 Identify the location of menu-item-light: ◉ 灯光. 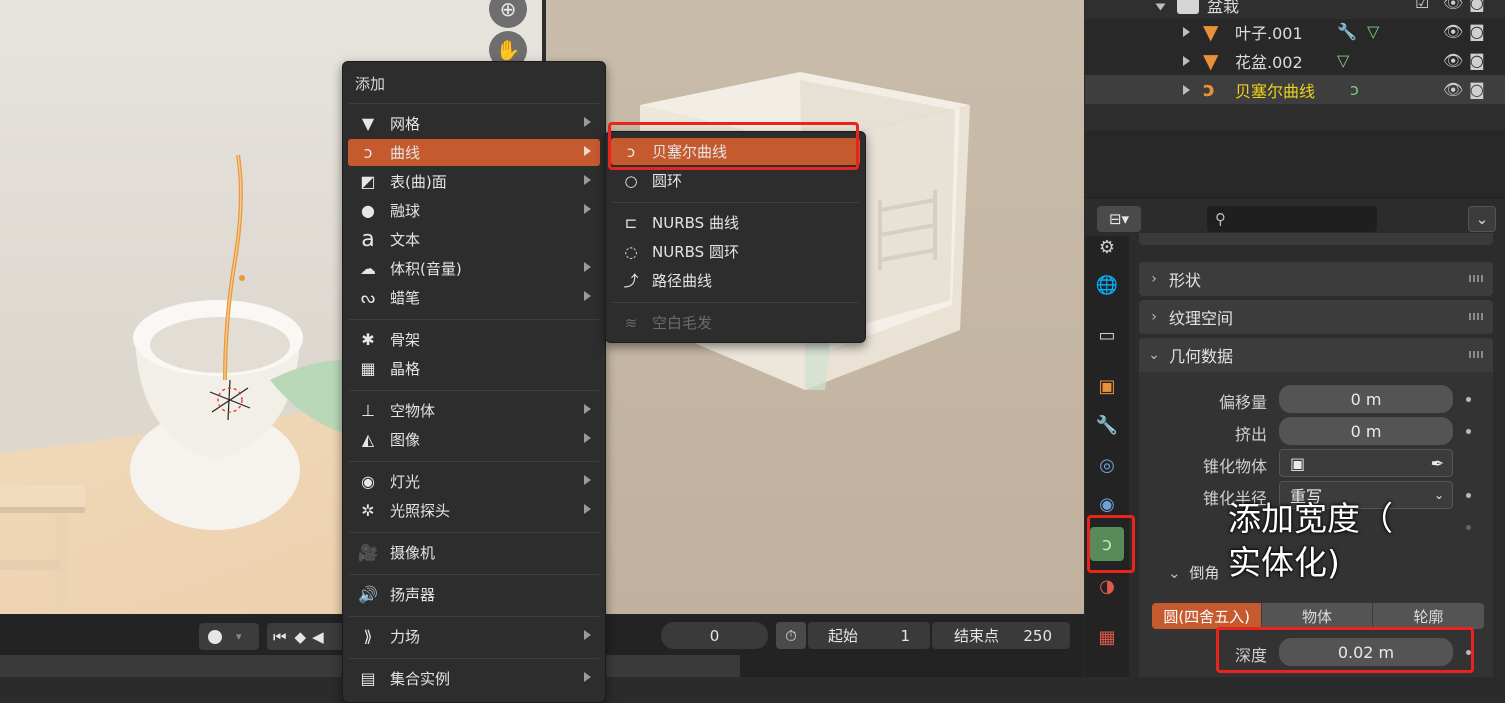
(474, 481).